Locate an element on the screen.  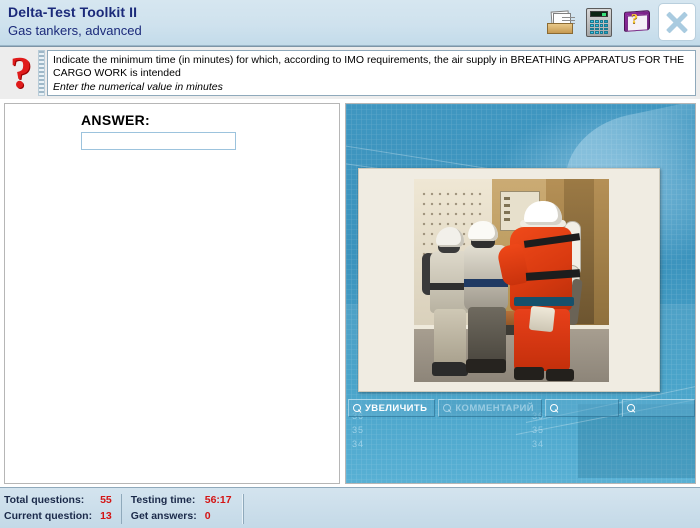
calculator-glyph is located at coordinates (599, 22).